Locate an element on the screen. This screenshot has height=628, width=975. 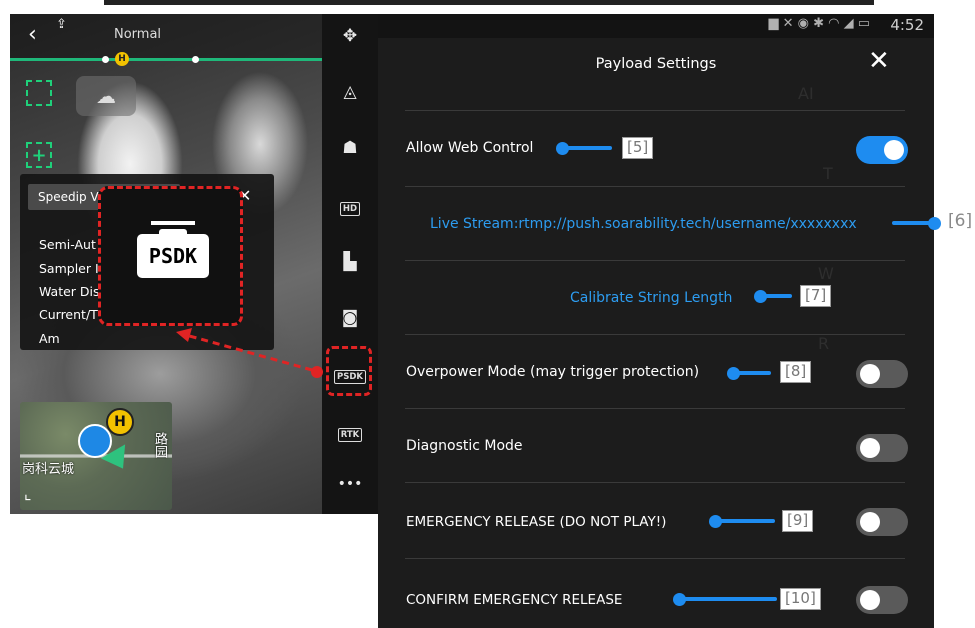
ghost-background: W is located at coordinates (826, 273).